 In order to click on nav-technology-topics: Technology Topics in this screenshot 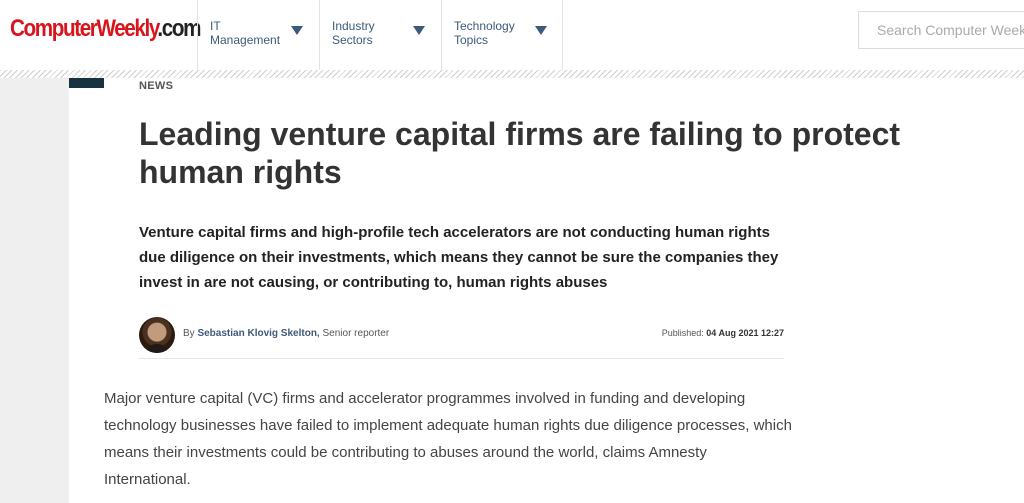, I will do `click(502, 35)`.